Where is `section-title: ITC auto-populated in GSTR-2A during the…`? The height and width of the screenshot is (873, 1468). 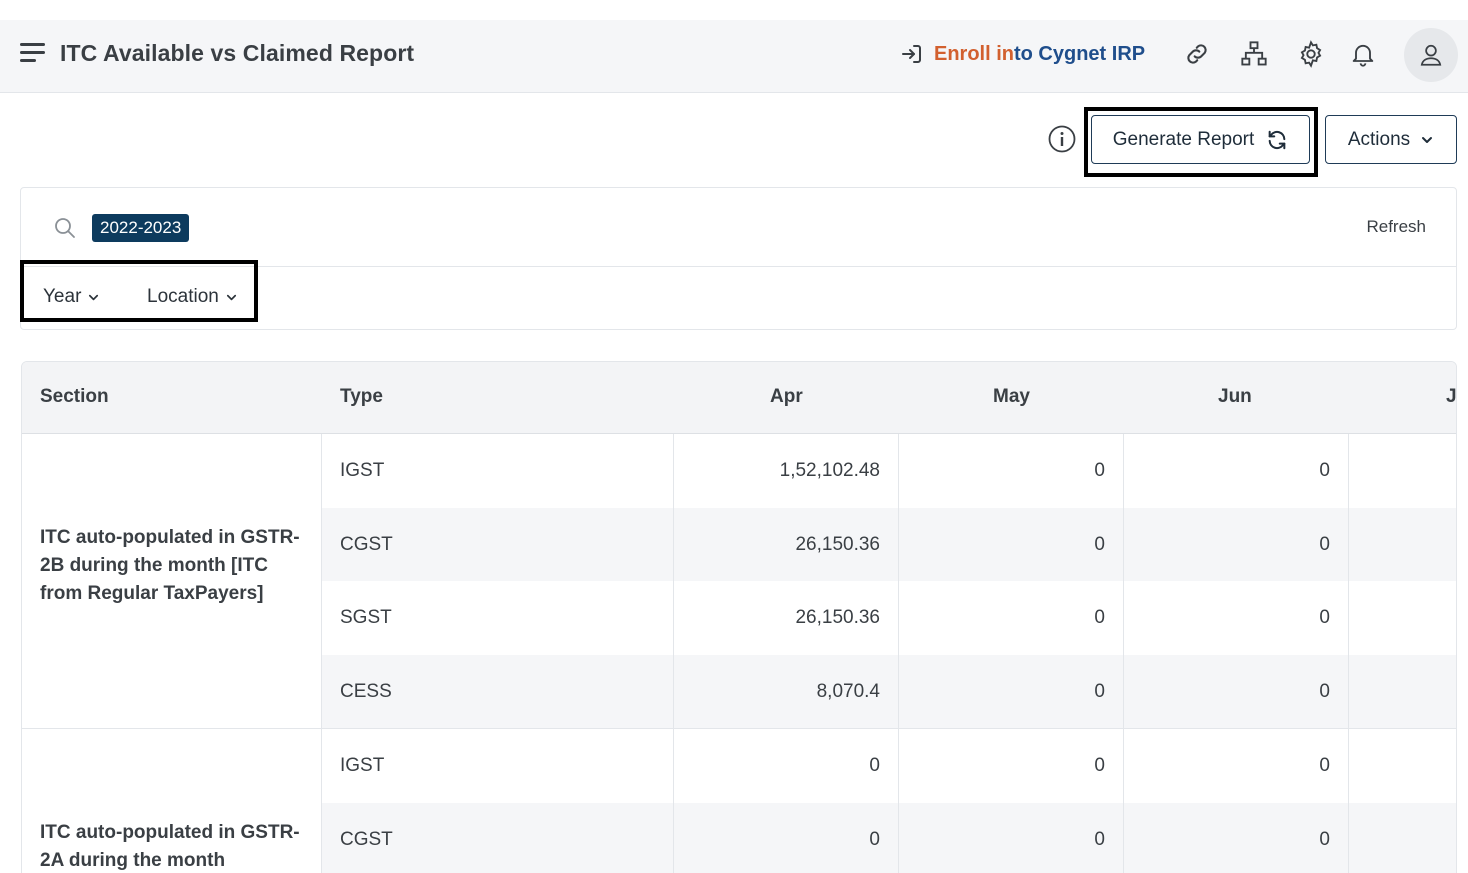
section-title: ITC auto-populated in GSTR-2A during the… is located at coordinates (170, 846).